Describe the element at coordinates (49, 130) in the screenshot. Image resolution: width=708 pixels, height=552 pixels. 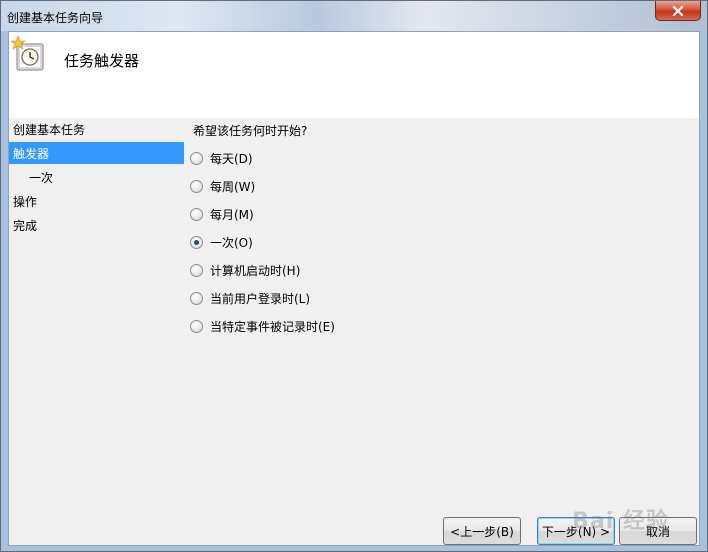
I see `step-create-basic-task: 创建基本任务` at that location.